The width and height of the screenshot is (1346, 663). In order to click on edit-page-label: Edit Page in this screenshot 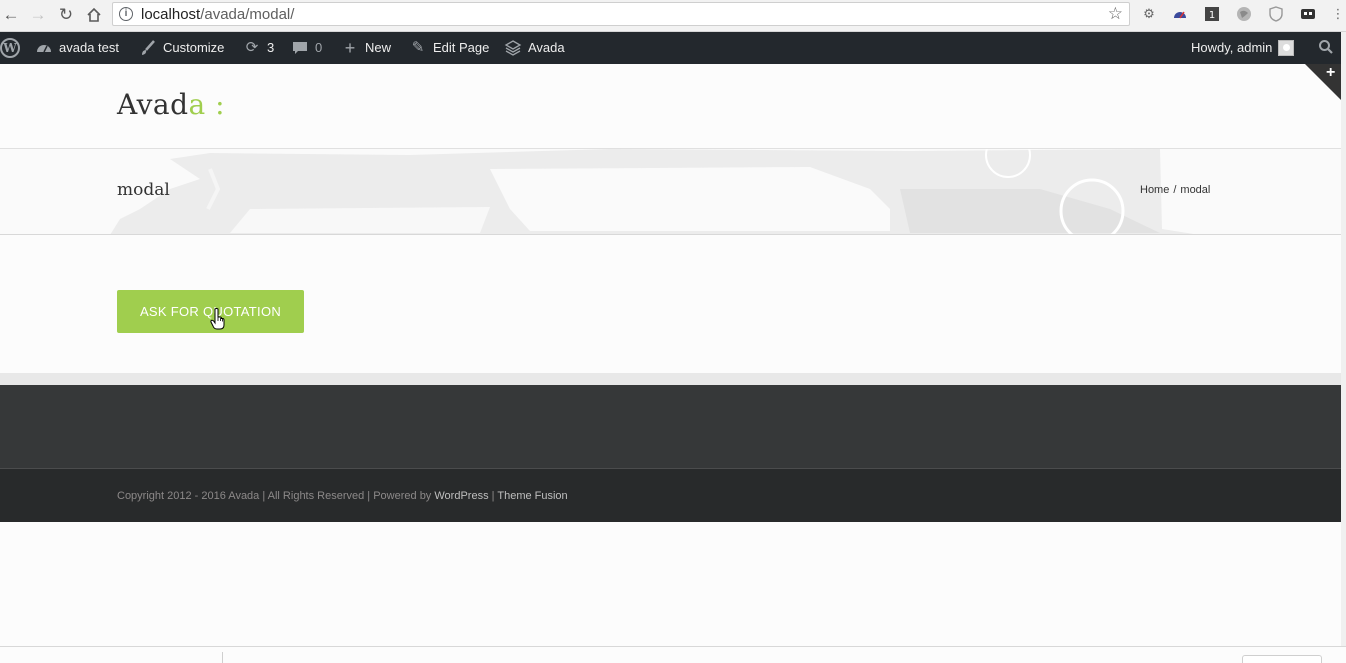, I will do `click(461, 47)`.